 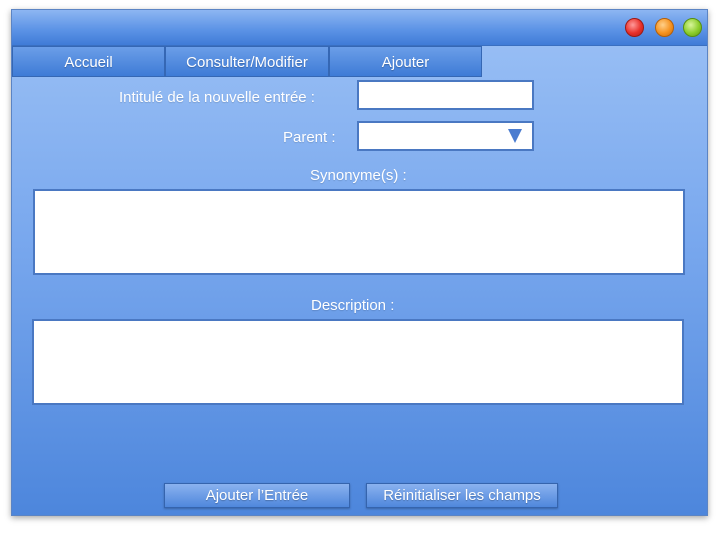 What do you see at coordinates (88, 61) in the screenshot?
I see `tab-accueil: Accueil` at bounding box center [88, 61].